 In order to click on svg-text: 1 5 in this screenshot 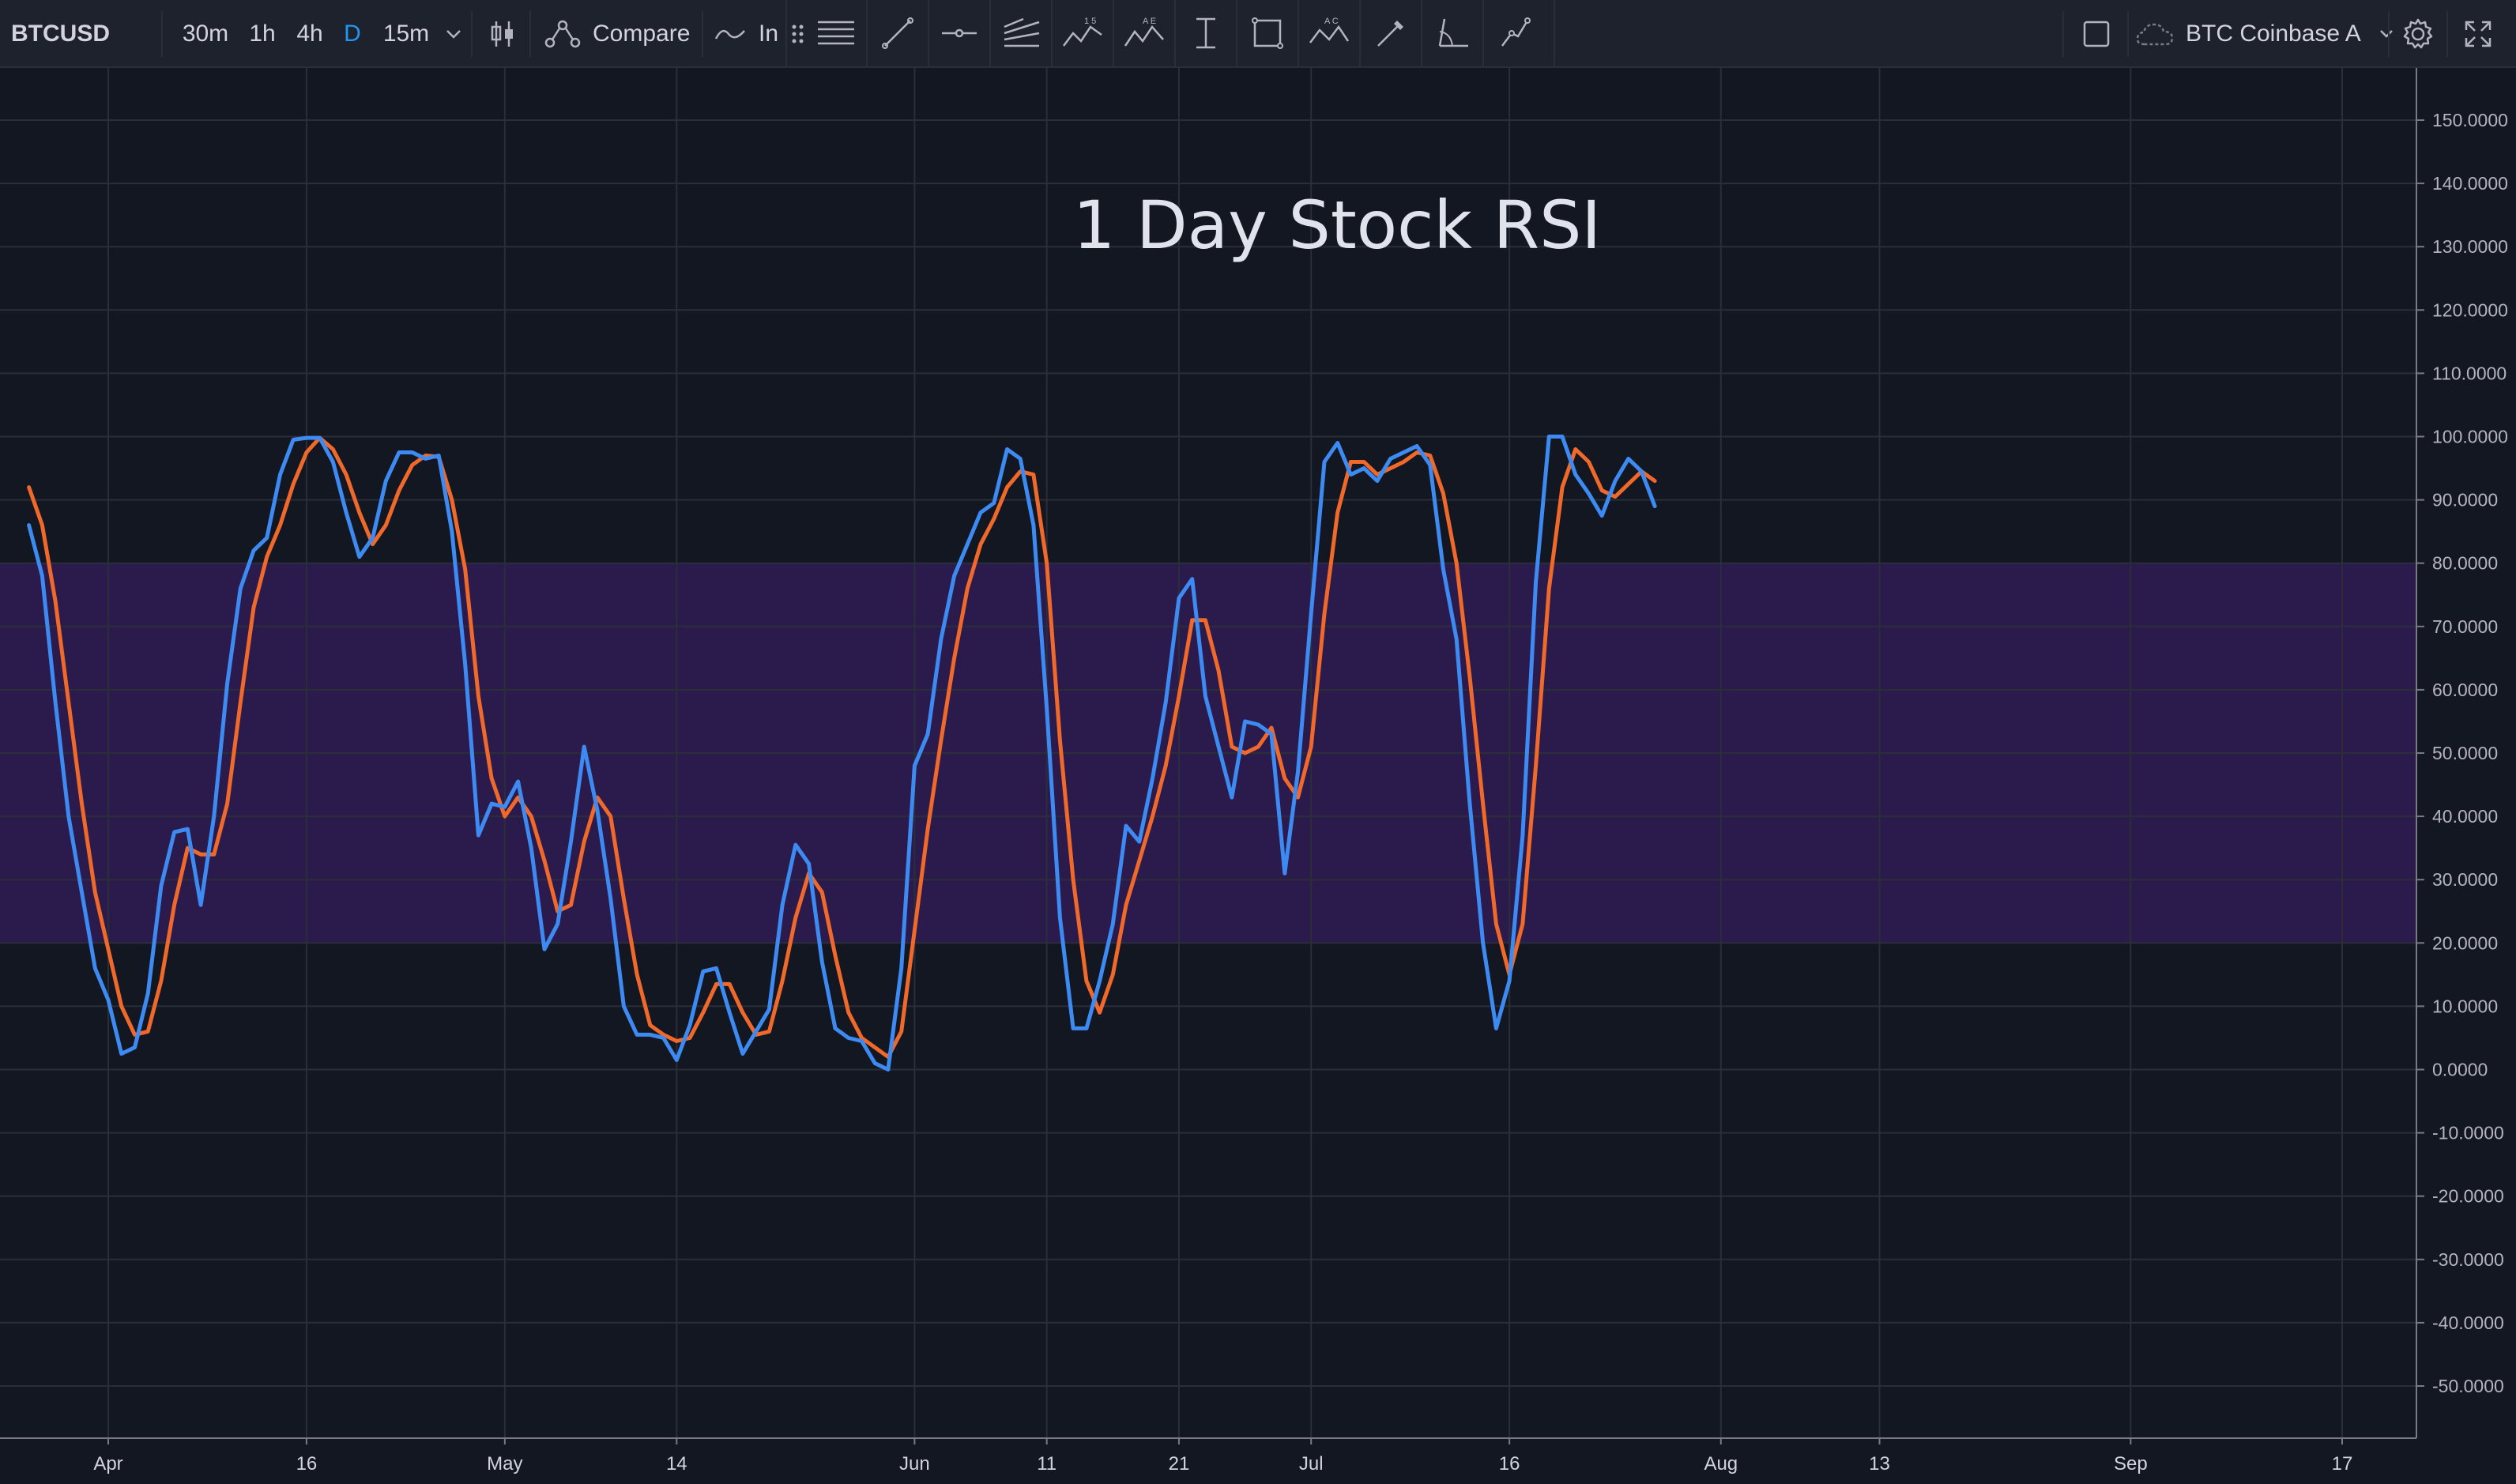, I will do `click(1090, 21)`.